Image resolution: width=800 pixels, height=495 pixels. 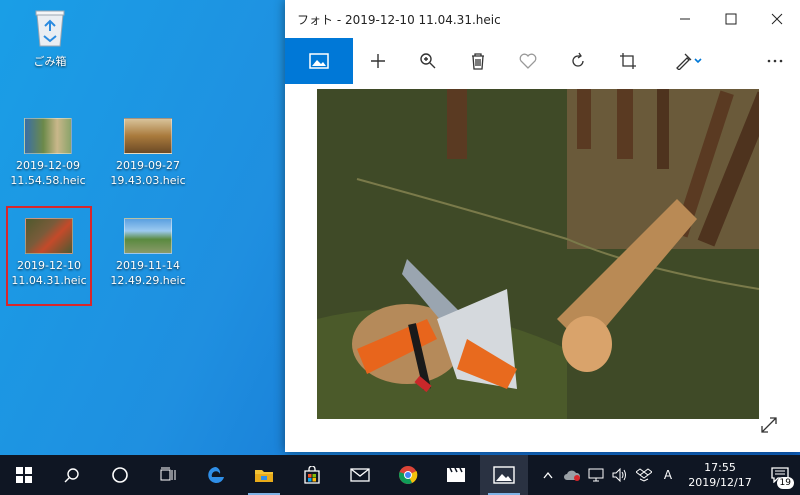 I want to click on movies-tv-button, so click(x=456, y=475).